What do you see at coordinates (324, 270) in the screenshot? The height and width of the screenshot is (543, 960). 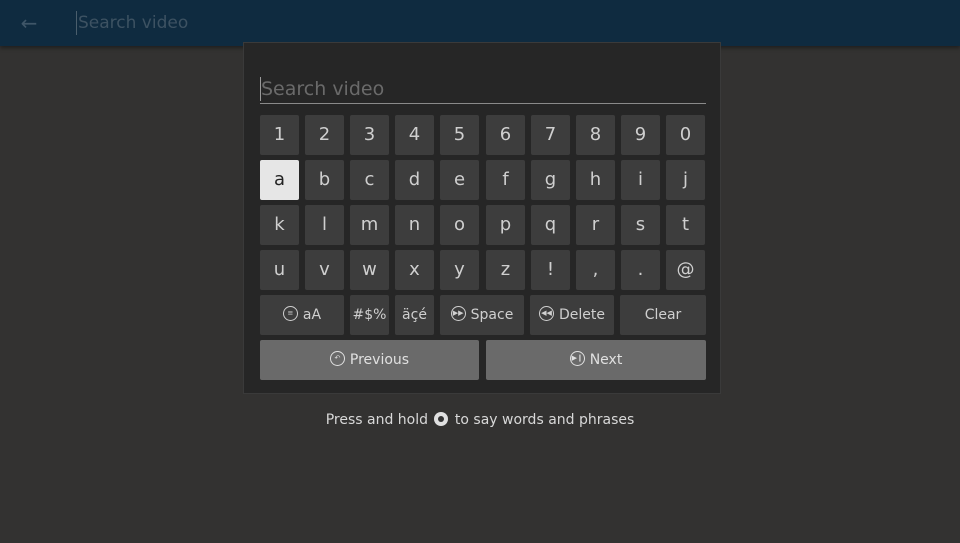 I see `key-v: v` at bounding box center [324, 270].